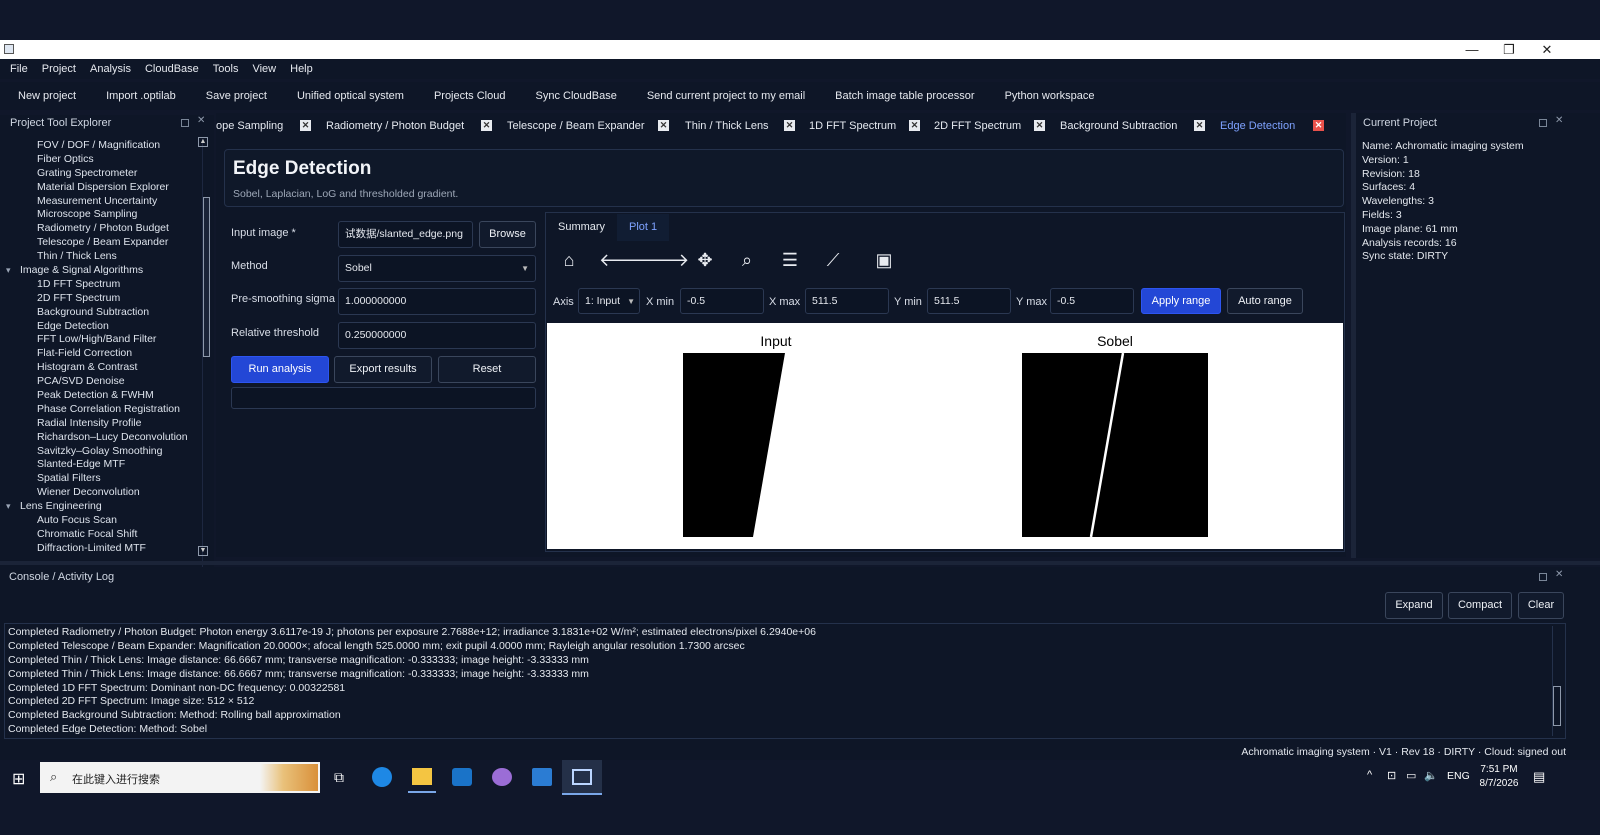  What do you see at coordinates (790, 260) in the screenshot?
I see `configure-icon: ☰` at bounding box center [790, 260].